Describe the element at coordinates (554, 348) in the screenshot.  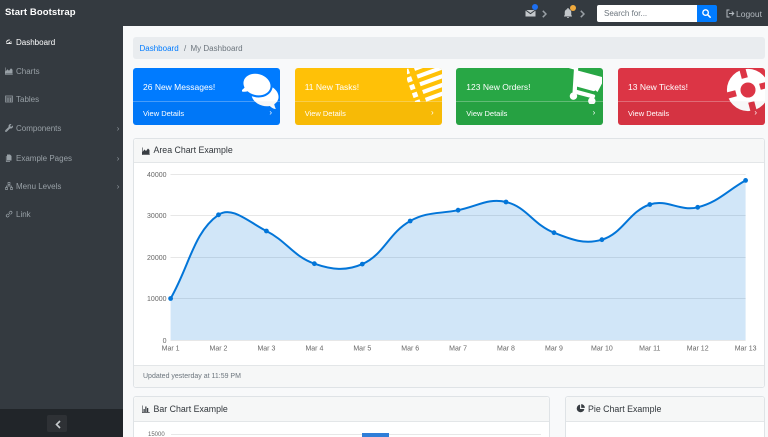
I see `svg-text: Mar 9` at that location.